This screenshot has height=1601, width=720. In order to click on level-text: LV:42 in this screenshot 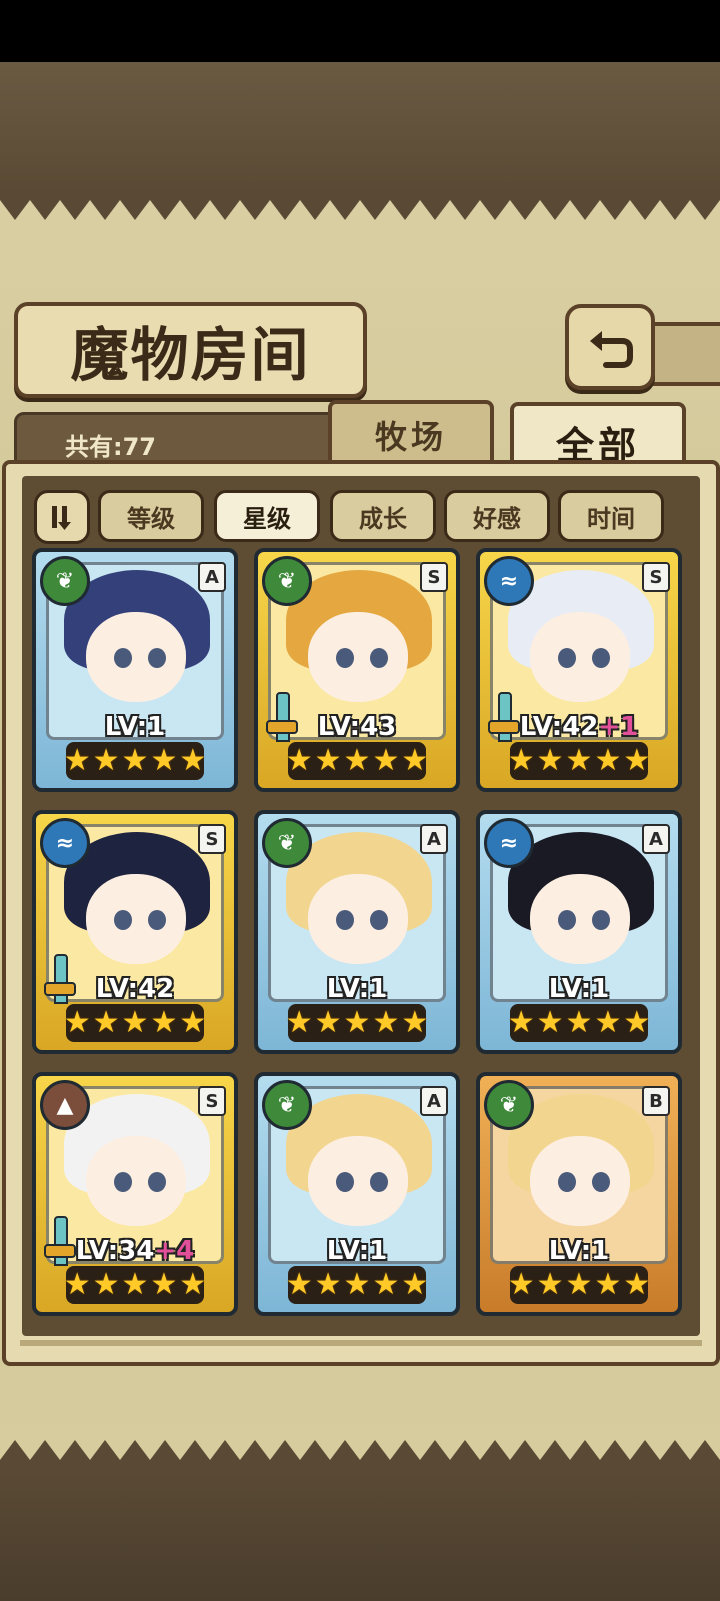, I will do `click(559, 727)`.